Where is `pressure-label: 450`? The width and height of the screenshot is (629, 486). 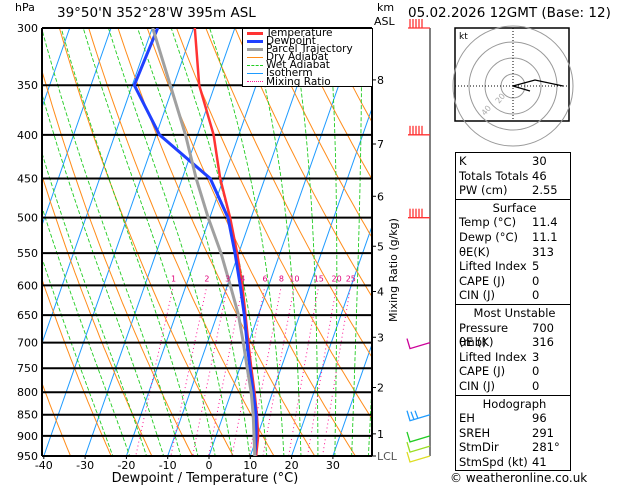
pressure-label: 450 is located at coordinates (27, 179).